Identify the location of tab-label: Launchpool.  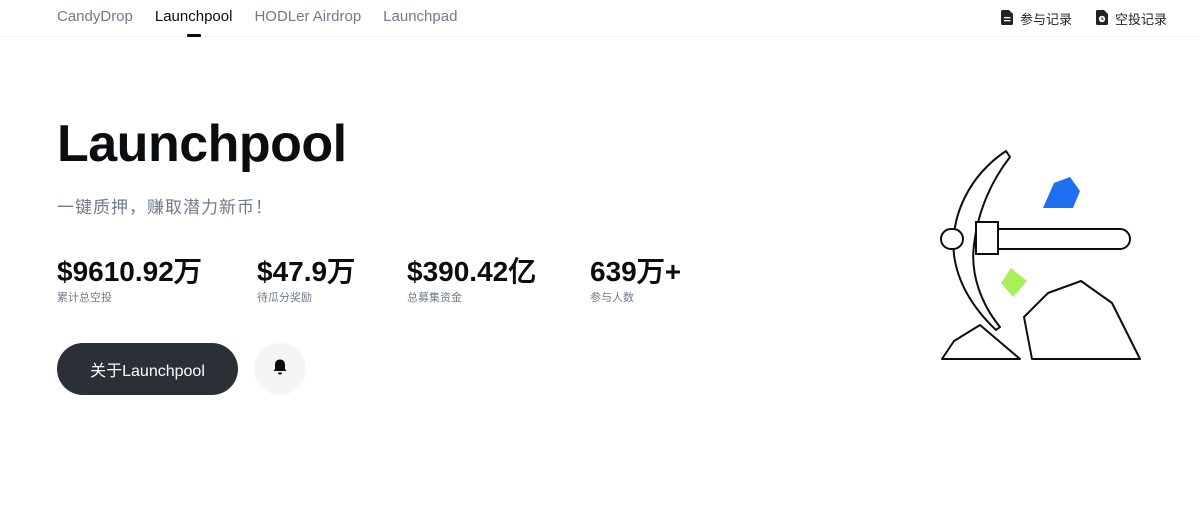
(193, 16).